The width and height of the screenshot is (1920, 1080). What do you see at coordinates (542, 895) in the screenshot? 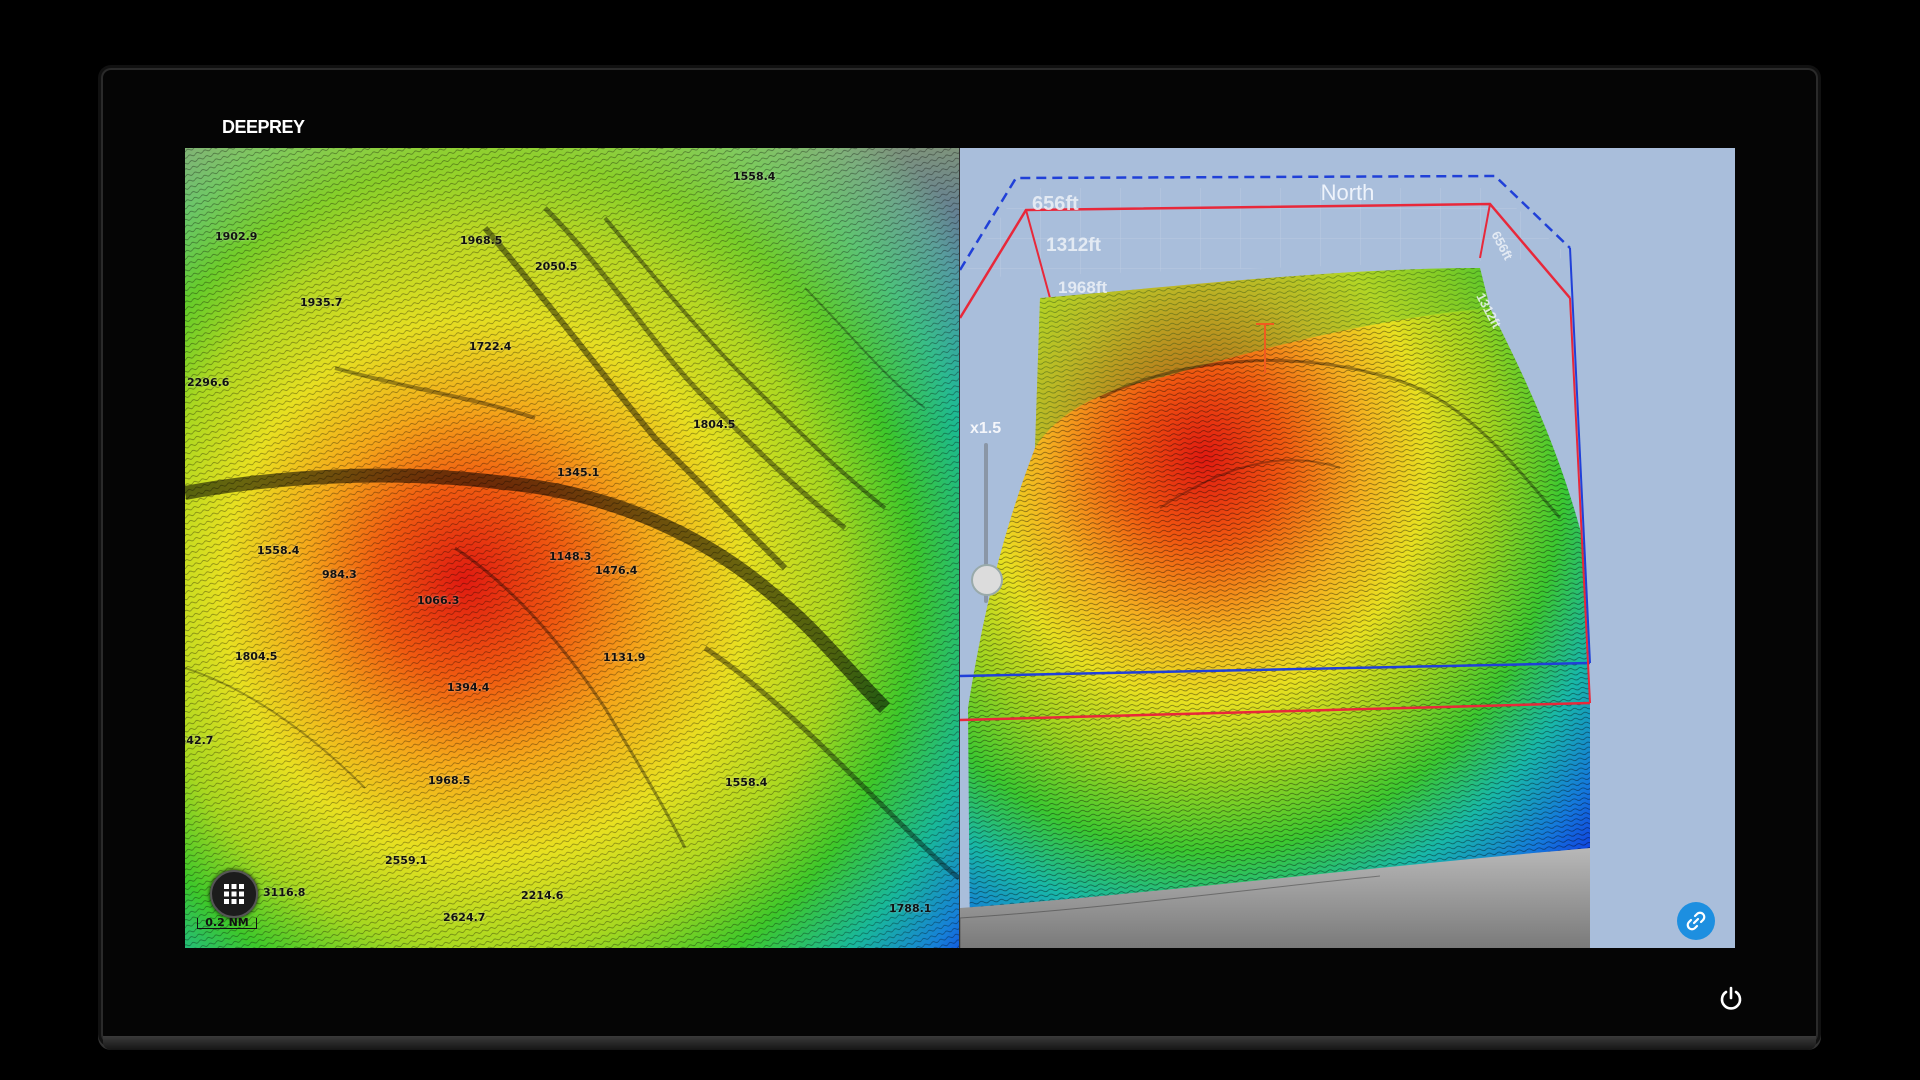
I see `depth-label: 2214.6` at bounding box center [542, 895].